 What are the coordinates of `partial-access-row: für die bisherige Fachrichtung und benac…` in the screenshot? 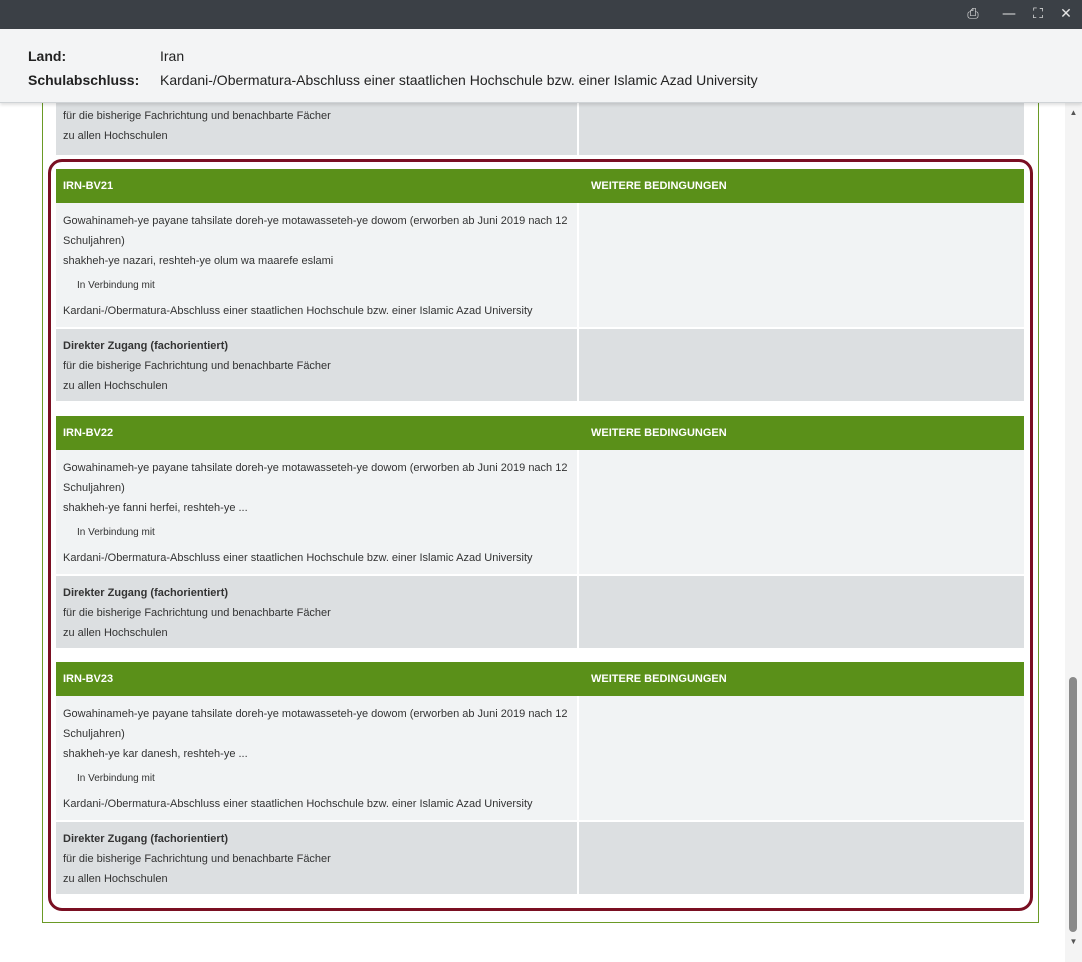 It's located at (540, 129).